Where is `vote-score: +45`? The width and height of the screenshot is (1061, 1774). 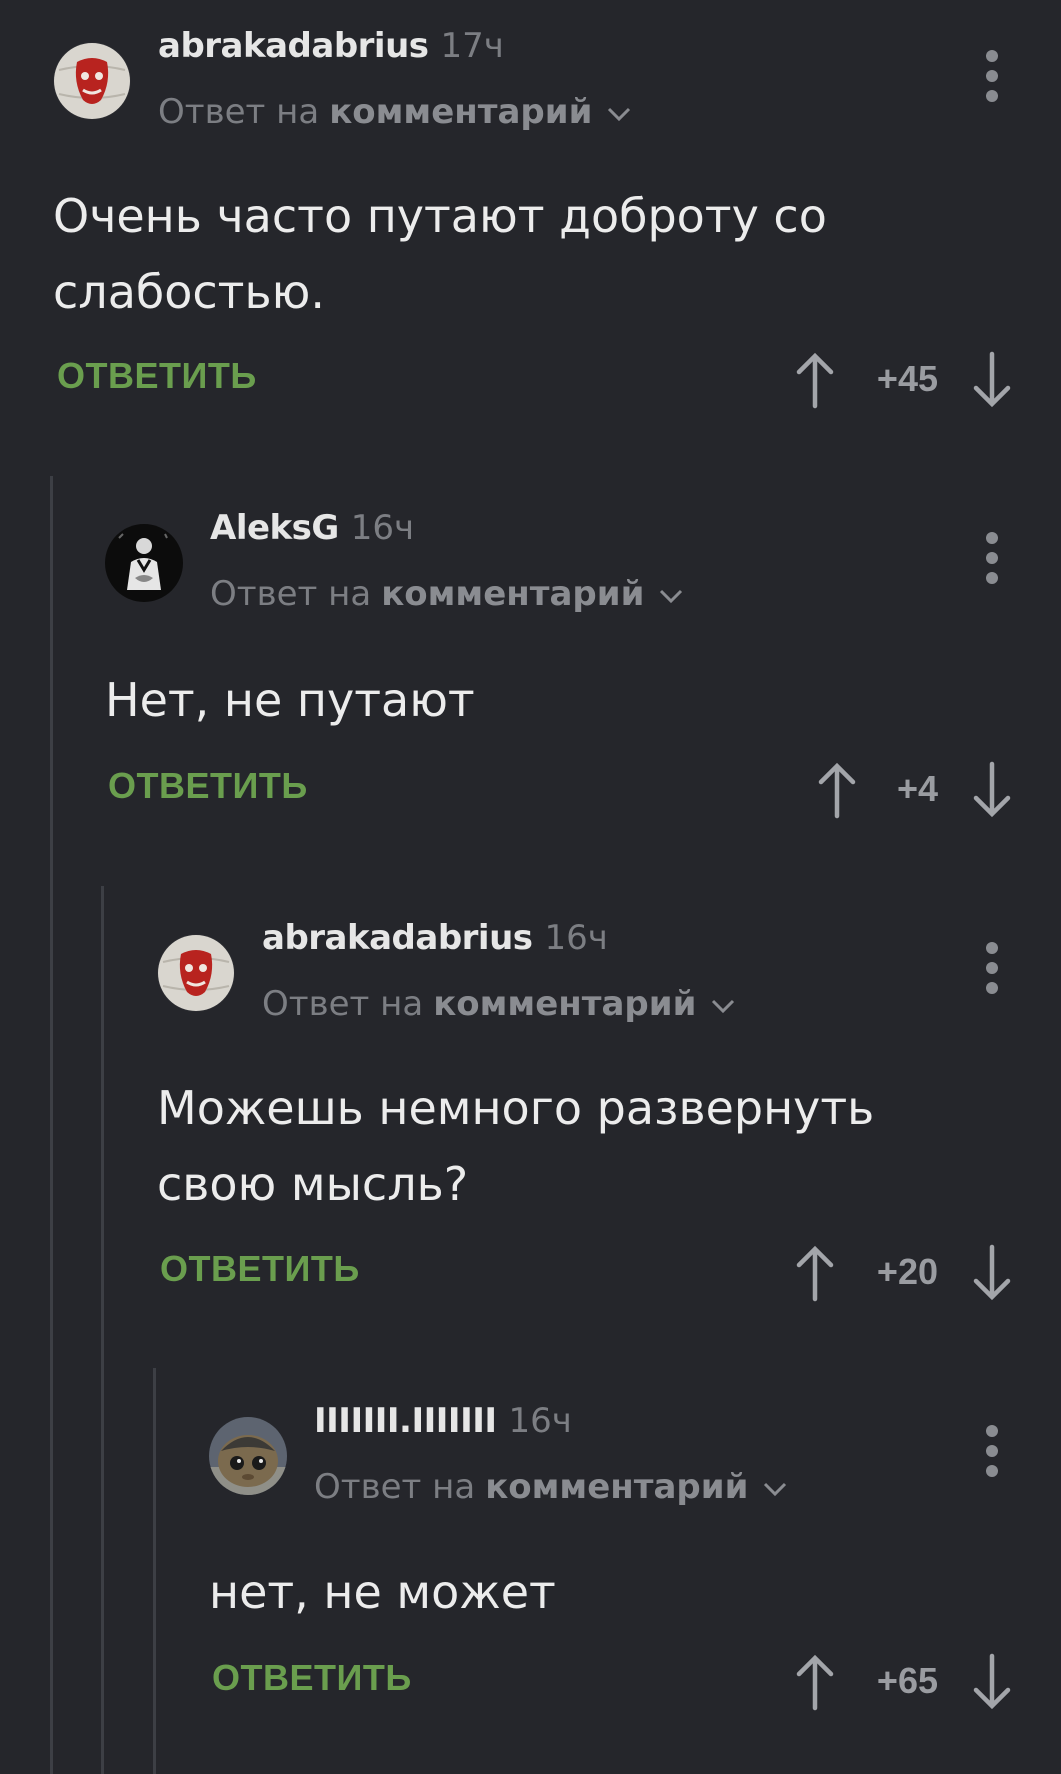
vote-score: +45 is located at coordinates (907, 378).